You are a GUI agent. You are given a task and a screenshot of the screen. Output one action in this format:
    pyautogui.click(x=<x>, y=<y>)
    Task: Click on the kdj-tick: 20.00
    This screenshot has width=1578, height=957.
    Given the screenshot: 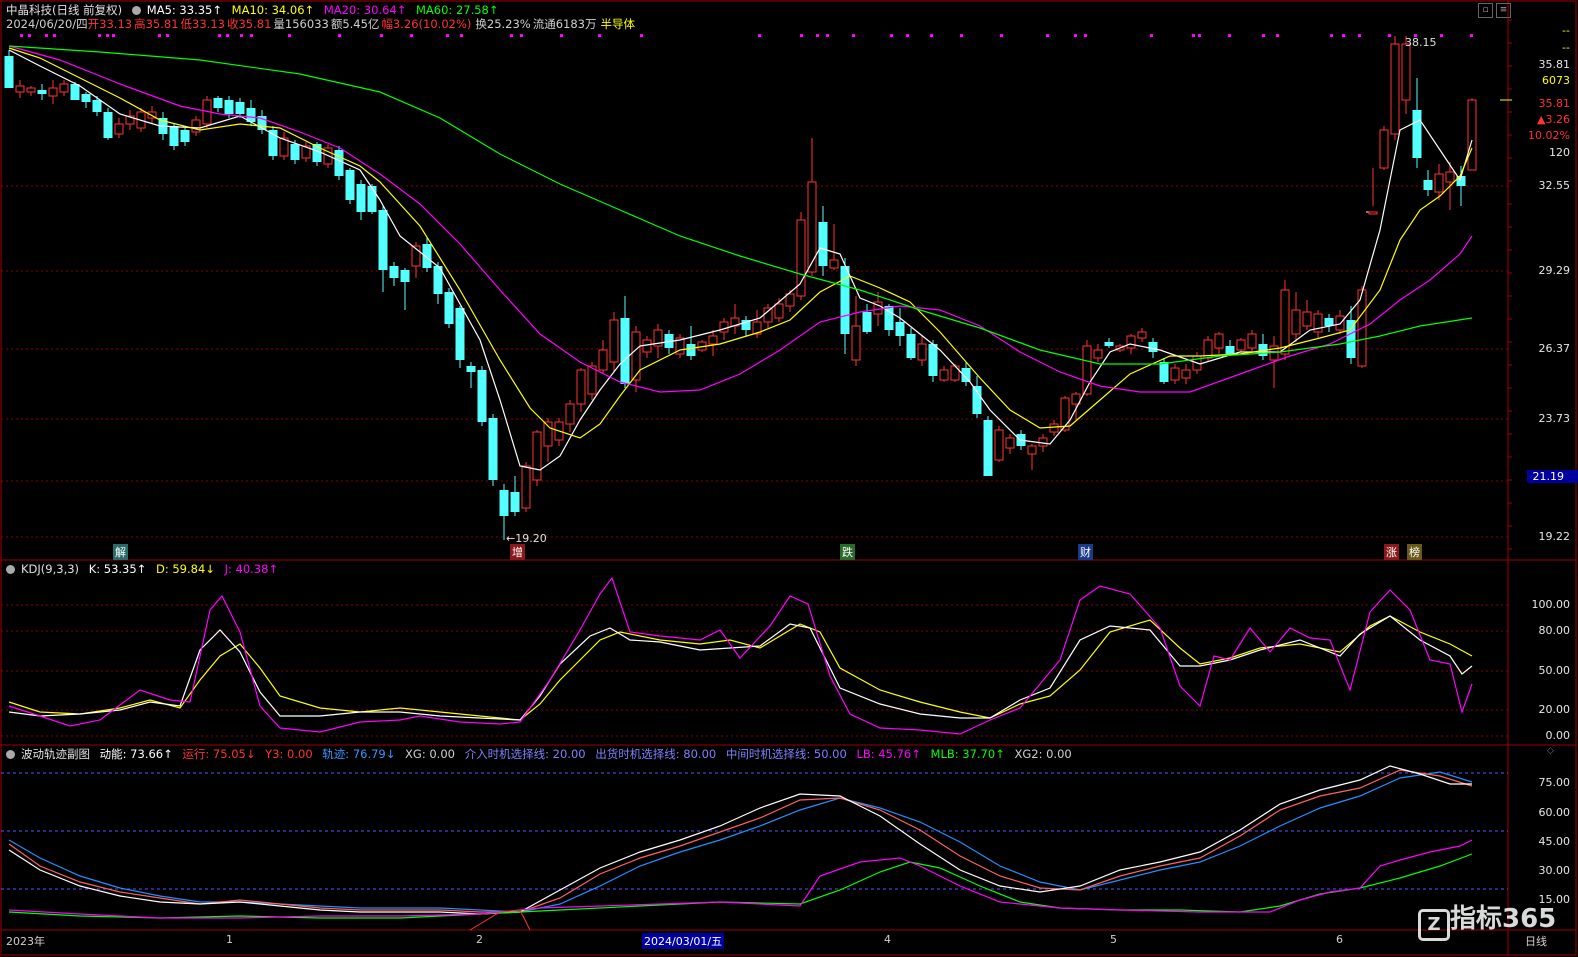 What is the action you would take?
    pyautogui.click(x=1554, y=709)
    